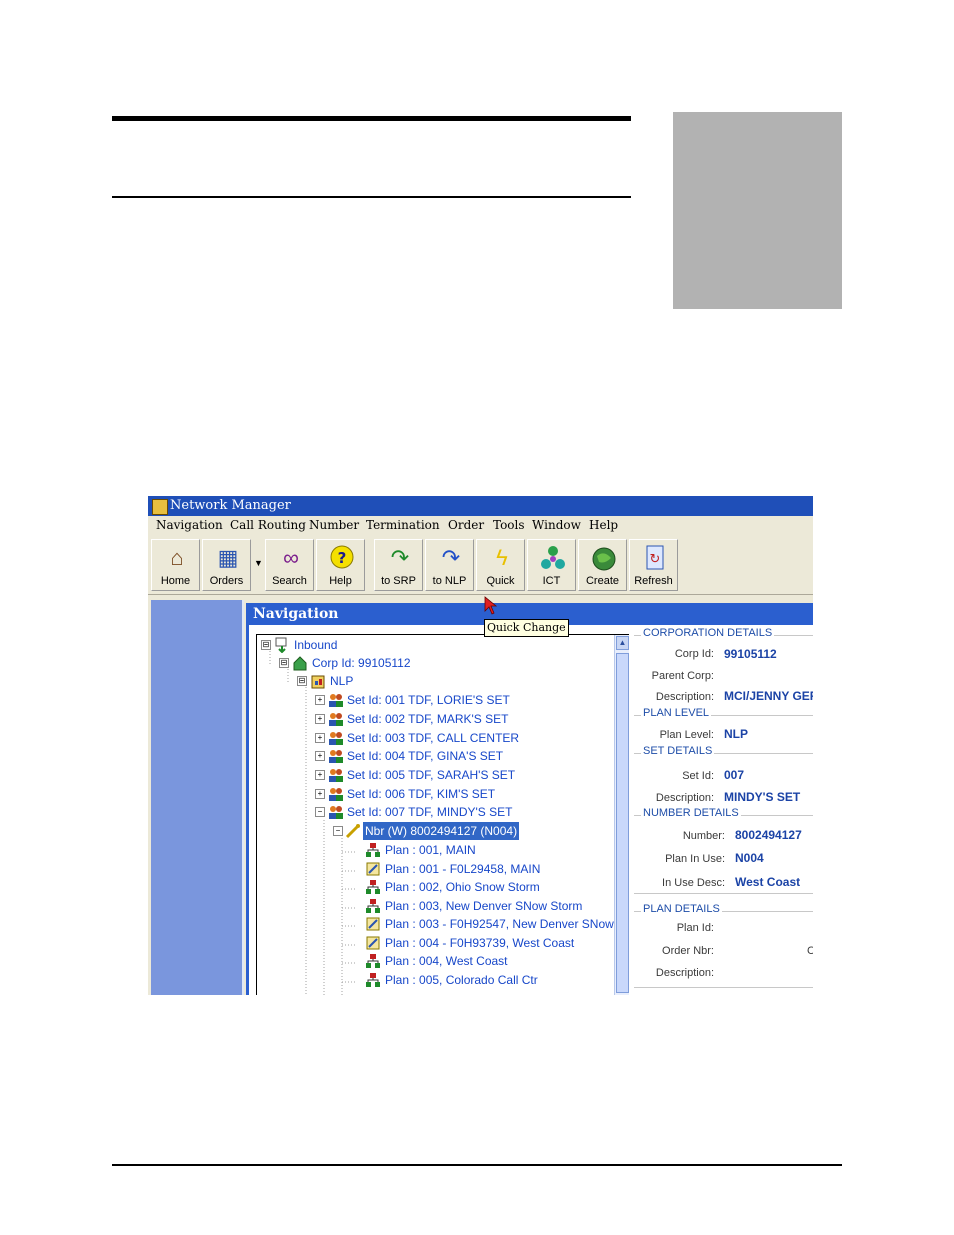 This screenshot has height=1235, width=954. What do you see at coordinates (230, 505) in the screenshot?
I see `window-title: Network Manager` at bounding box center [230, 505].